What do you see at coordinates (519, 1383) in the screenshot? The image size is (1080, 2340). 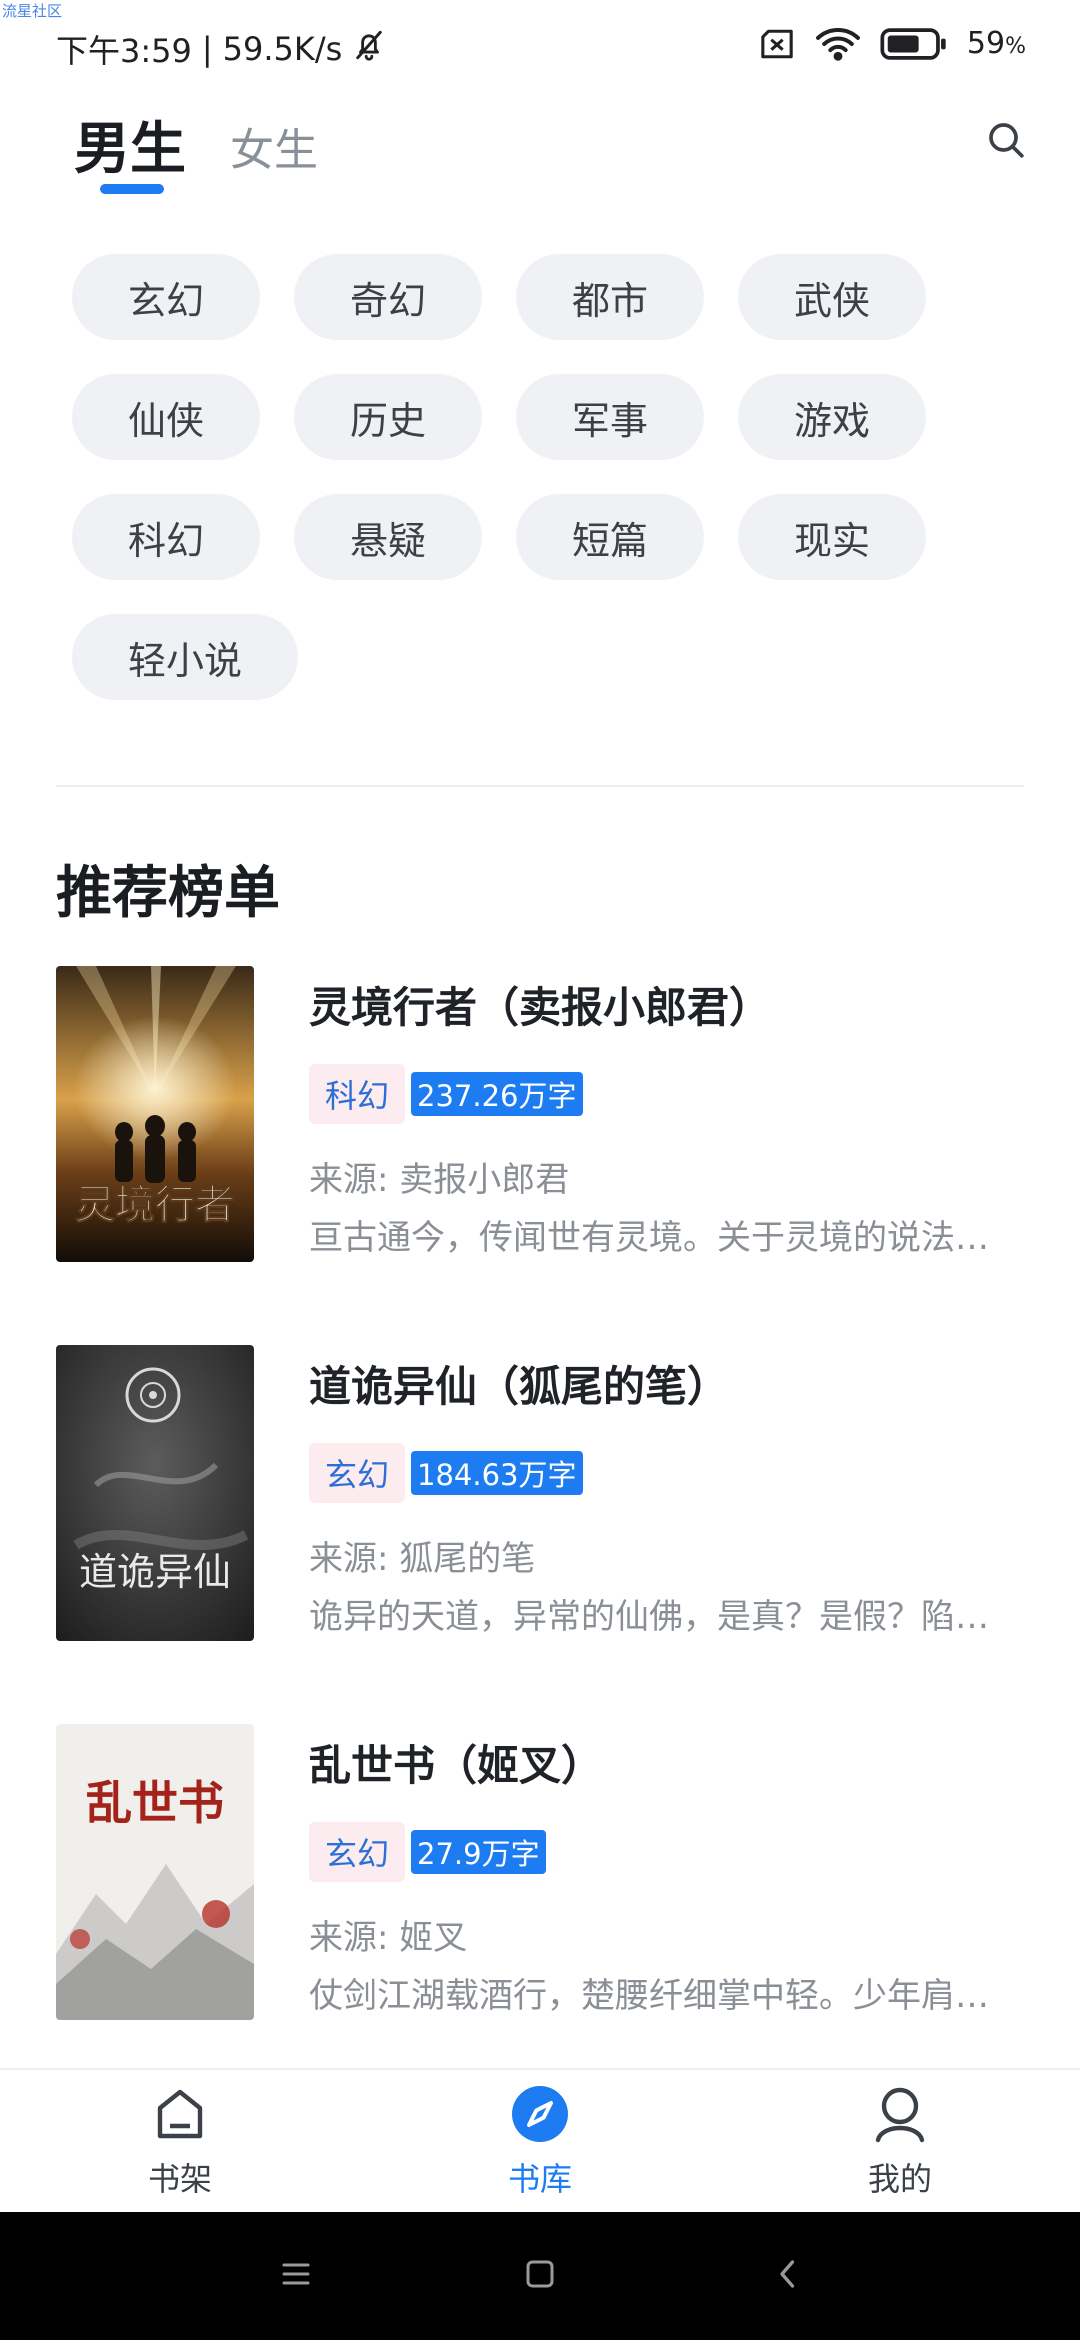 I see `book-title: 道诡异仙（狐尾的笔）` at bounding box center [519, 1383].